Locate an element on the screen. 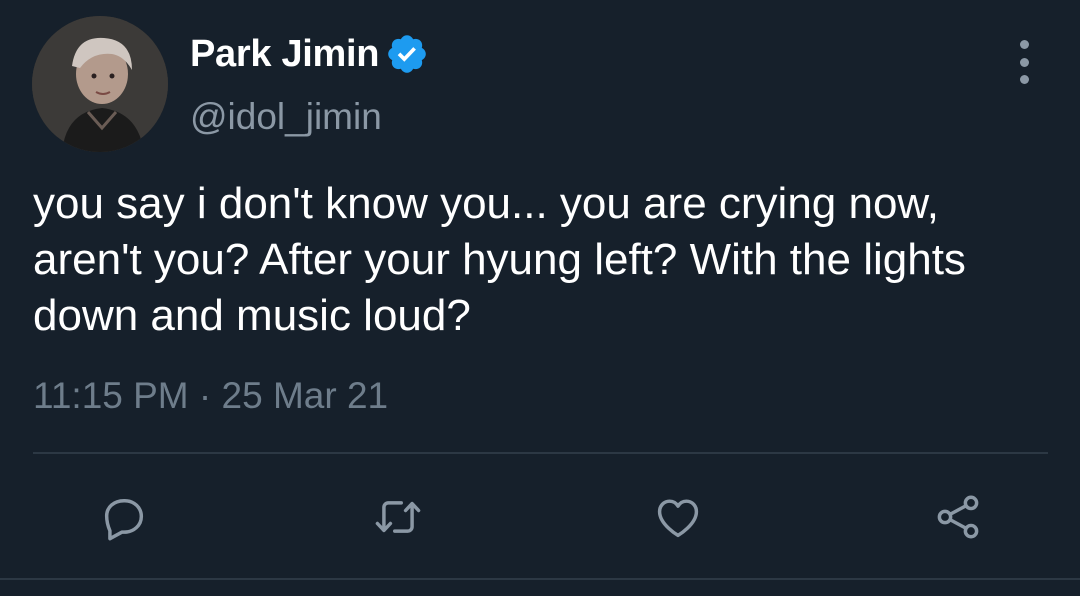 The width and height of the screenshot is (1080, 596). retweet-button is located at coordinates (398, 517).